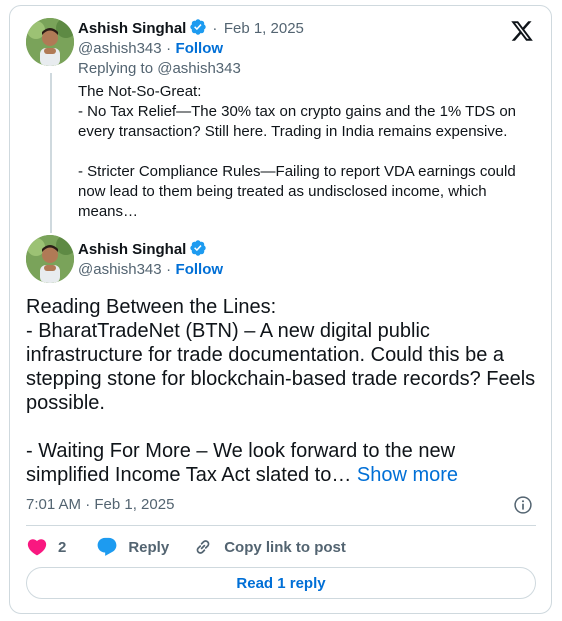 This screenshot has height=621, width=562. I want to click on copy-link-label: Copy link to post, so click(285, 547).